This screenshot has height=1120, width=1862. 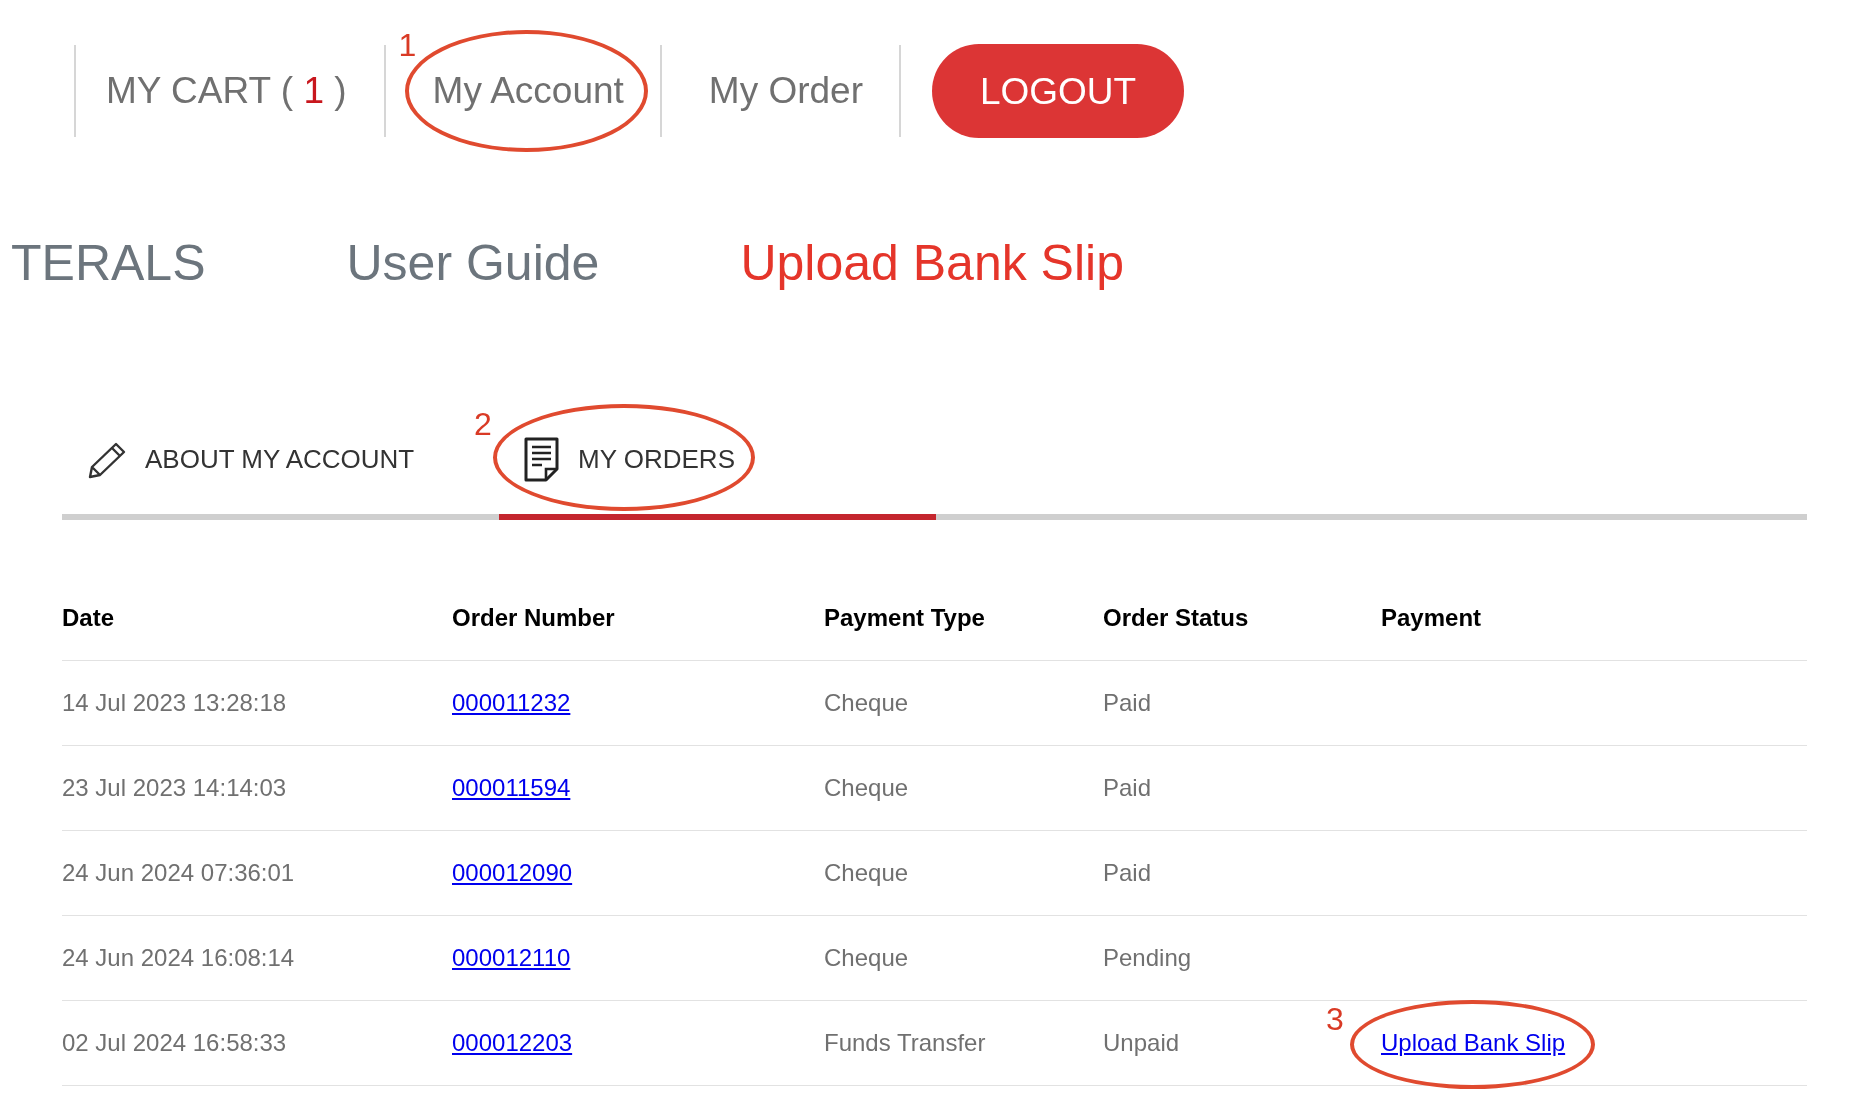 I want to click on table-cell: 14 Jul 2023 13:28:18, so click(x=257, y=703).